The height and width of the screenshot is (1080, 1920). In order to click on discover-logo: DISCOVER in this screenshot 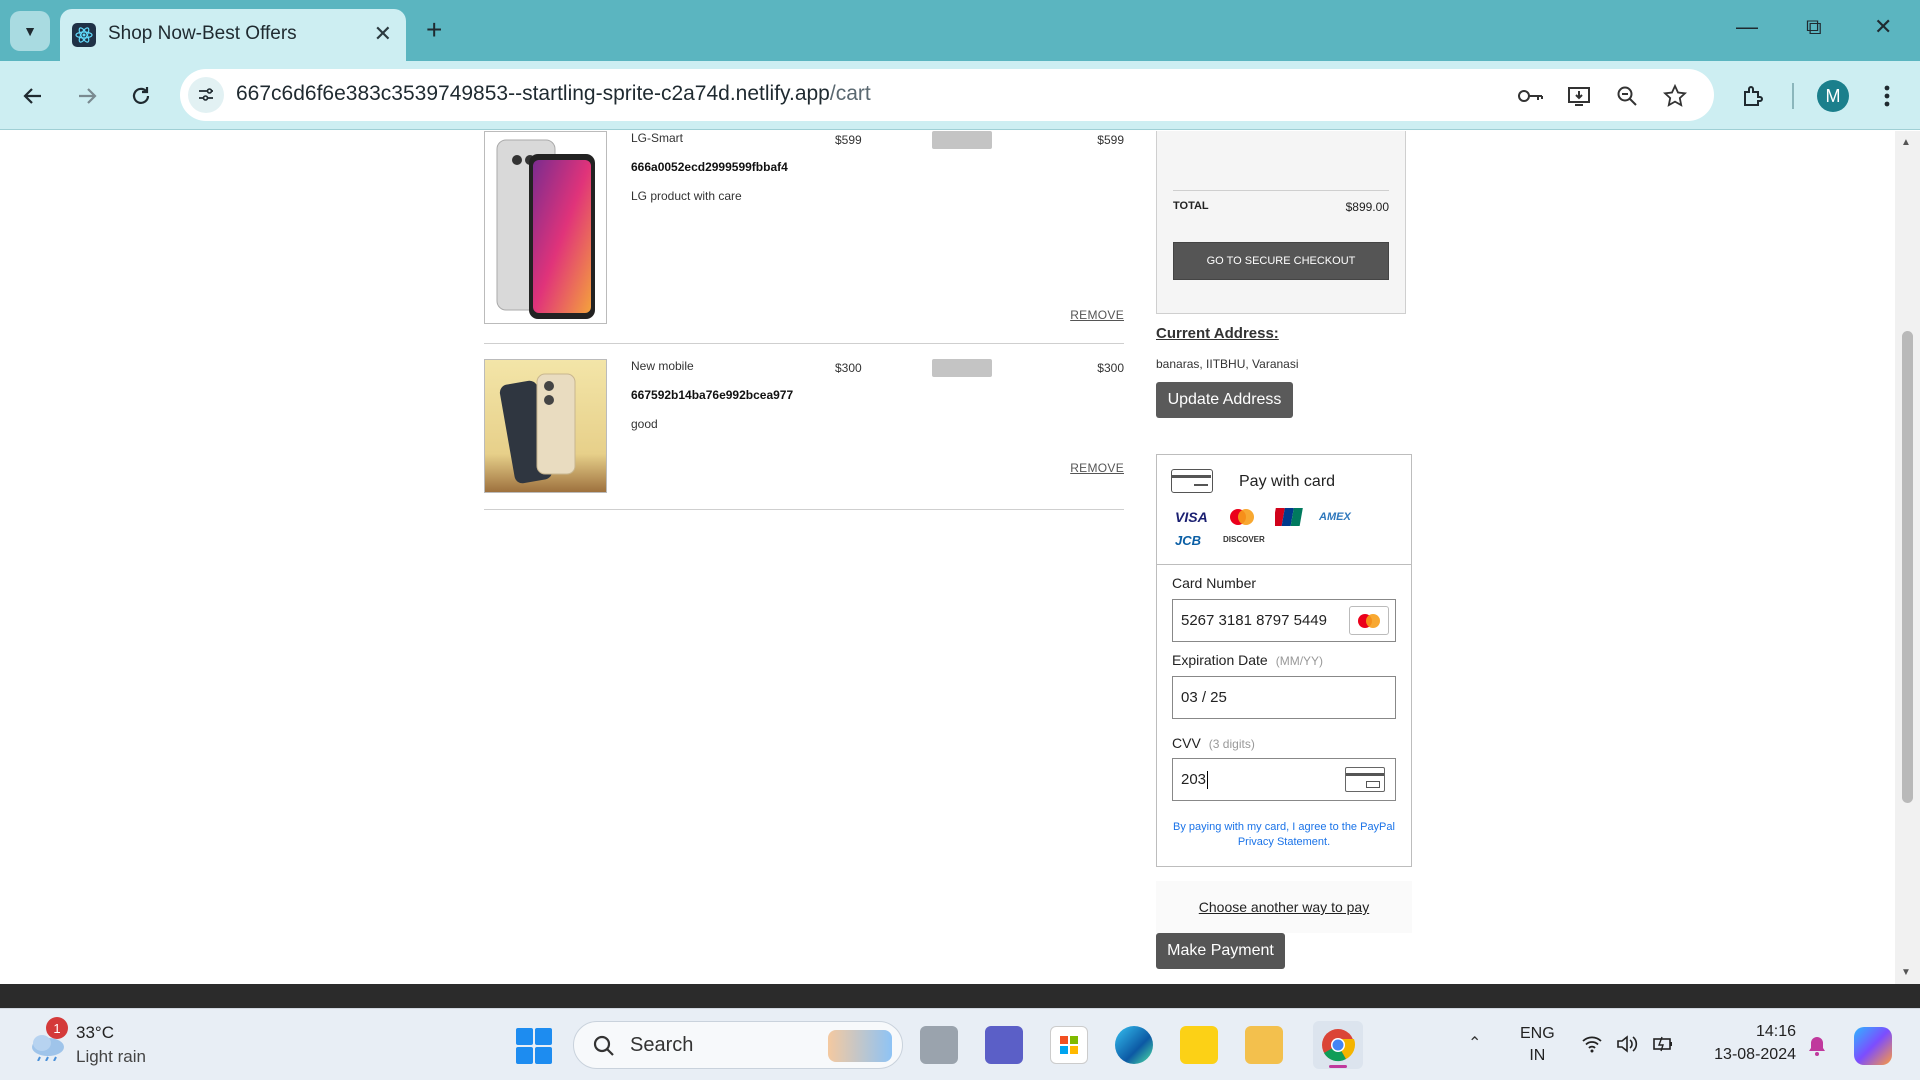, I will do `click(1244, 539)`.